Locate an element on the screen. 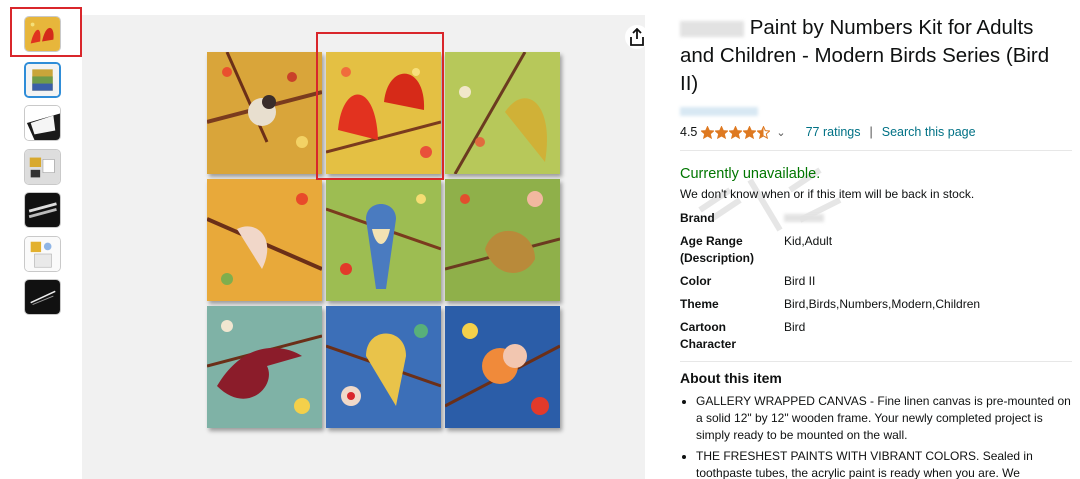  spec-row-theme: Theme Bird,Birds,Numbers,Modern,Children is located at coordinates (876, 304).